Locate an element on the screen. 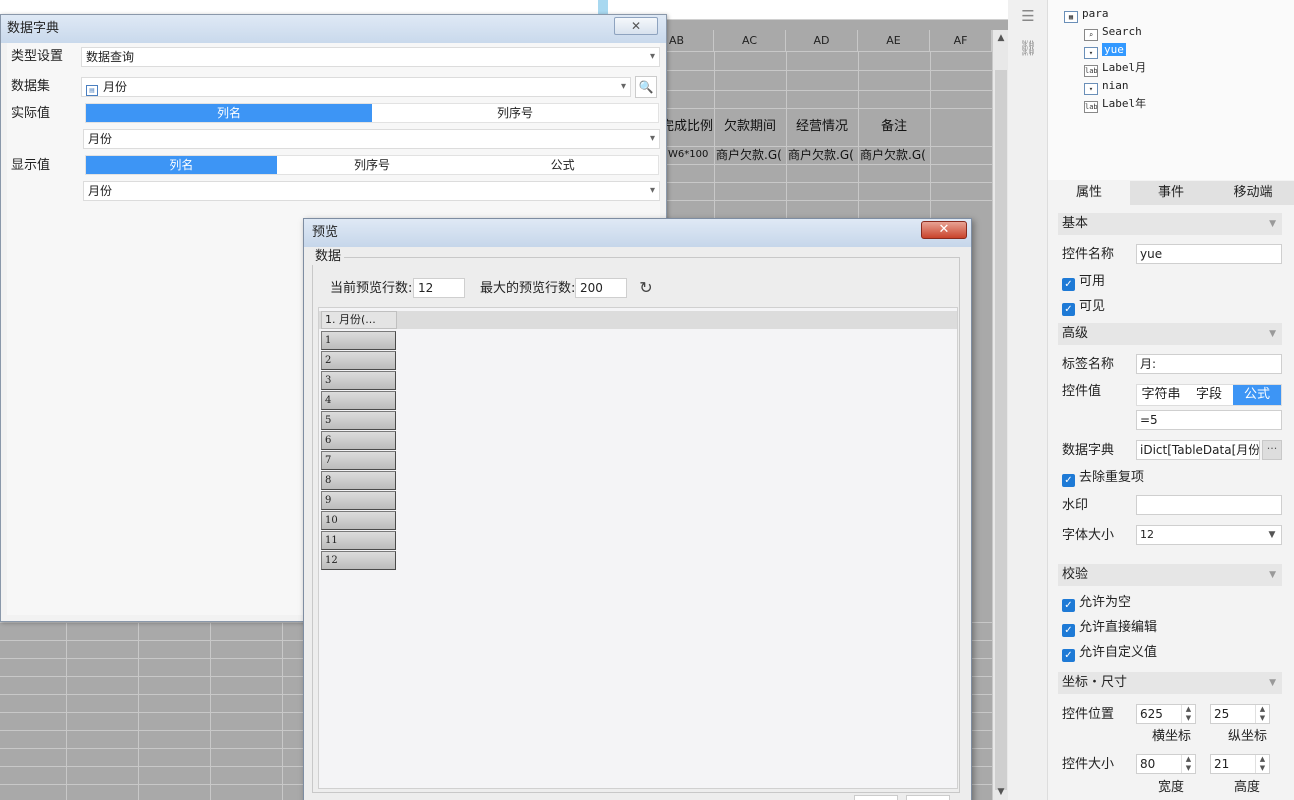  allow-edit-checkbox: ✓ 允许直接编辑 is located at coordinates (1109, 628).